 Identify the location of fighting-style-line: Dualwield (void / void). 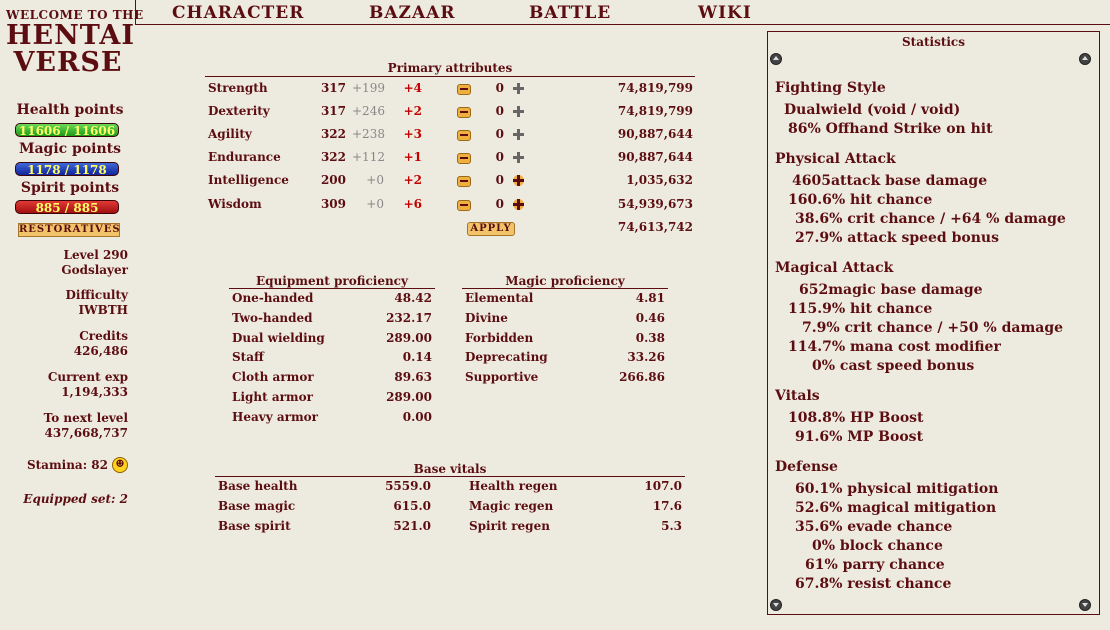
(872, 110).